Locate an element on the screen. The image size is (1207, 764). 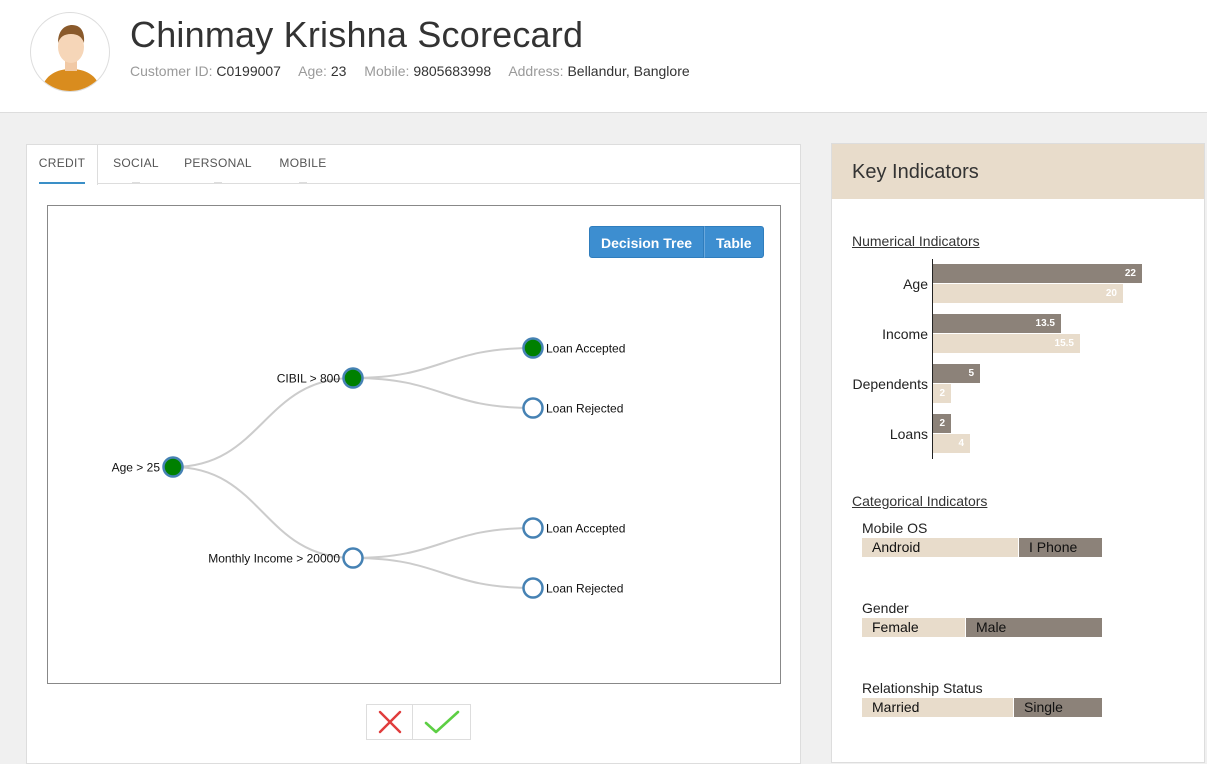
age-value: 23 is located at coordinates (338, 71).